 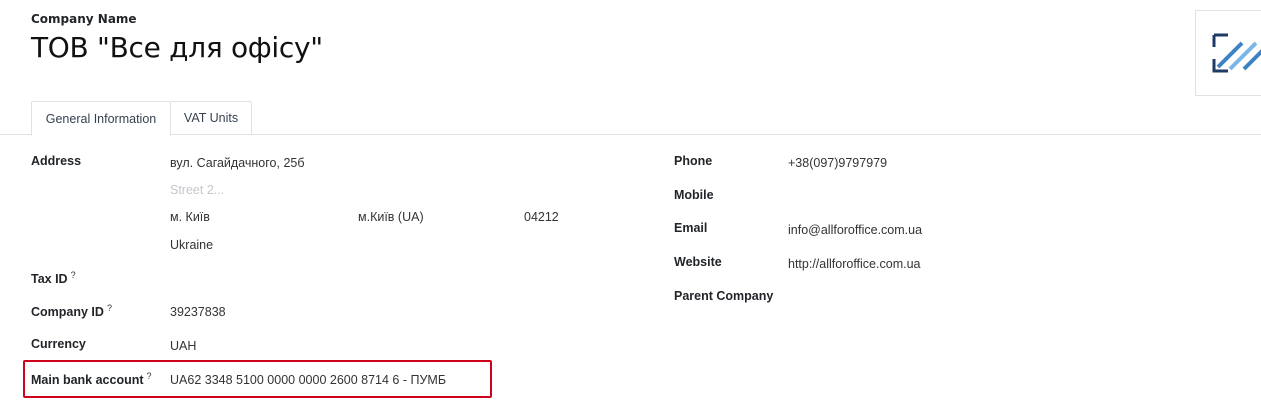 I want to click on phone-field: +38(097)9797979, so click(x=837, y=163).